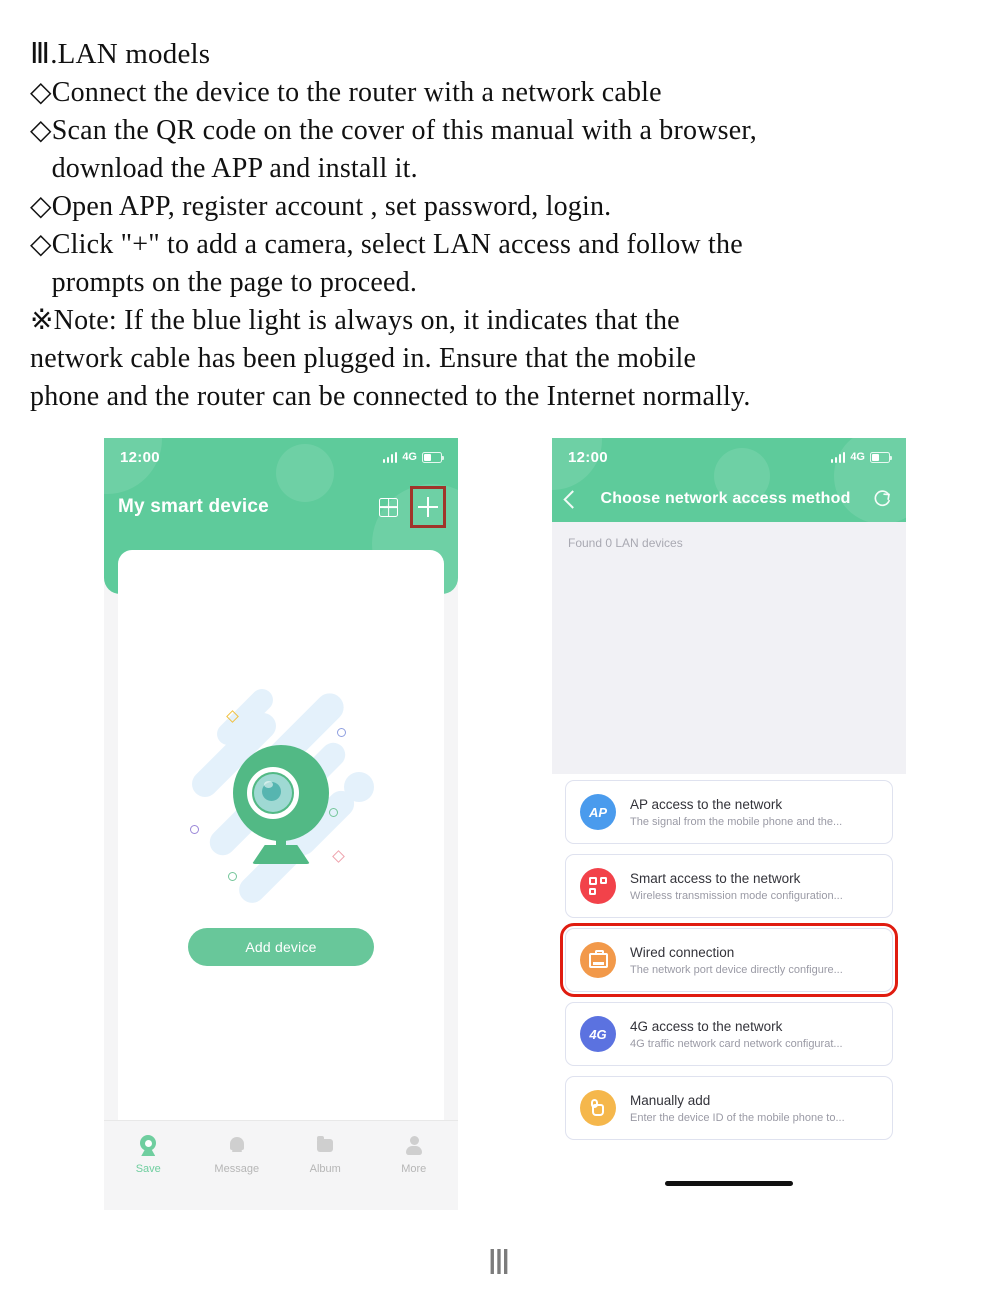  I want to click on tab-album: Album, so click(325, 1155).